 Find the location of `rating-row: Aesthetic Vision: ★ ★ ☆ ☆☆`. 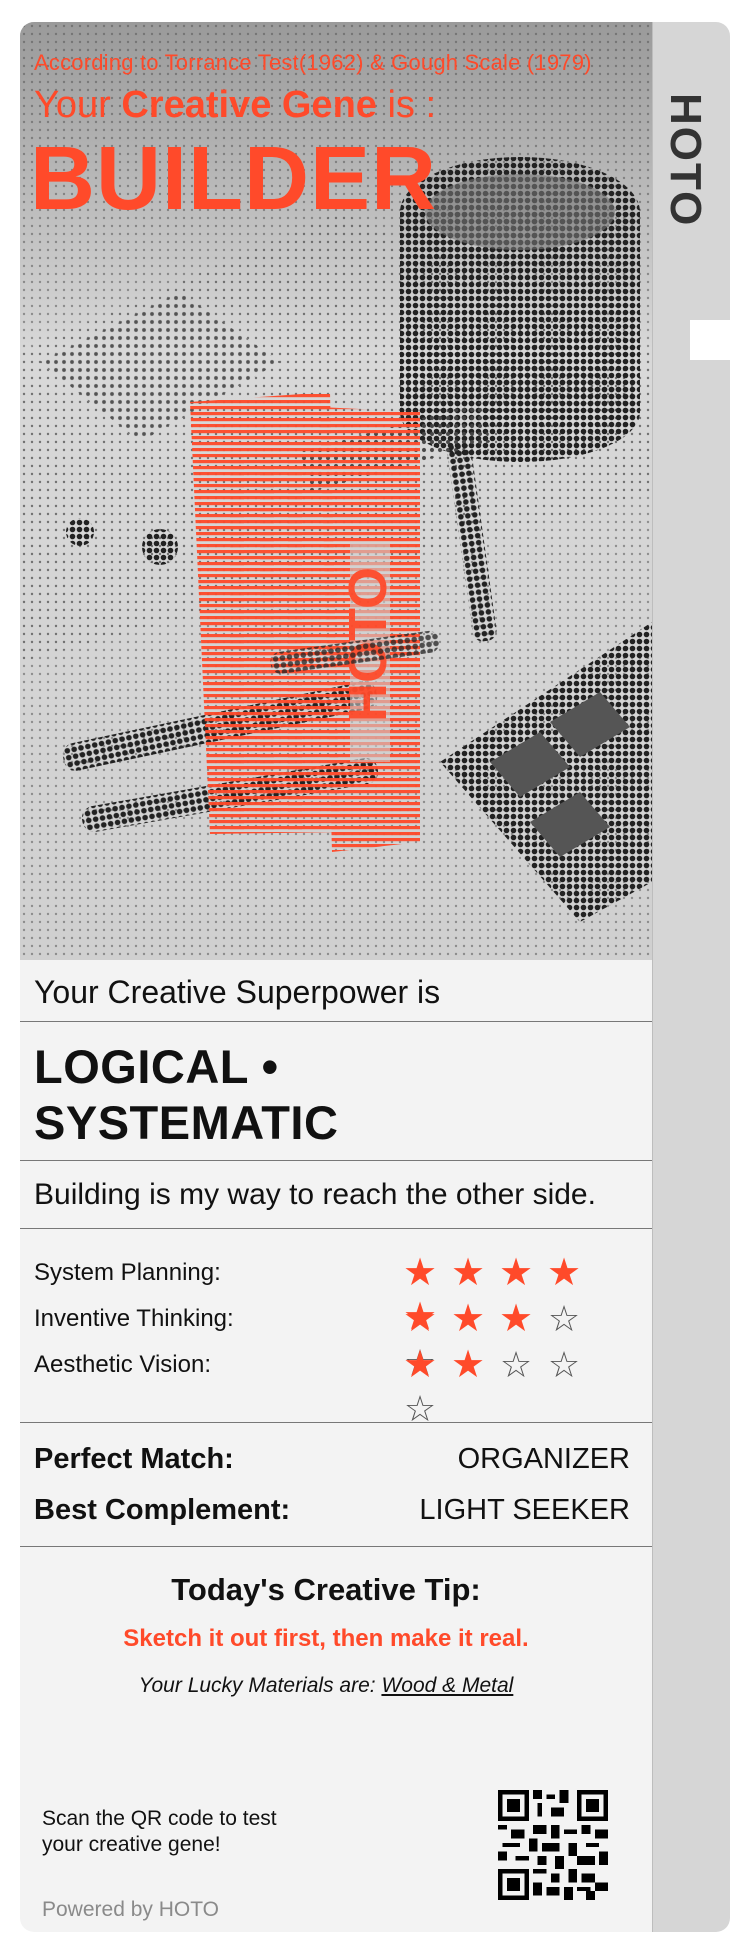

rating-row: Aesthetic Vision: ★ ★ ☆ ☆☆ is located at coordinates (334, 1386).